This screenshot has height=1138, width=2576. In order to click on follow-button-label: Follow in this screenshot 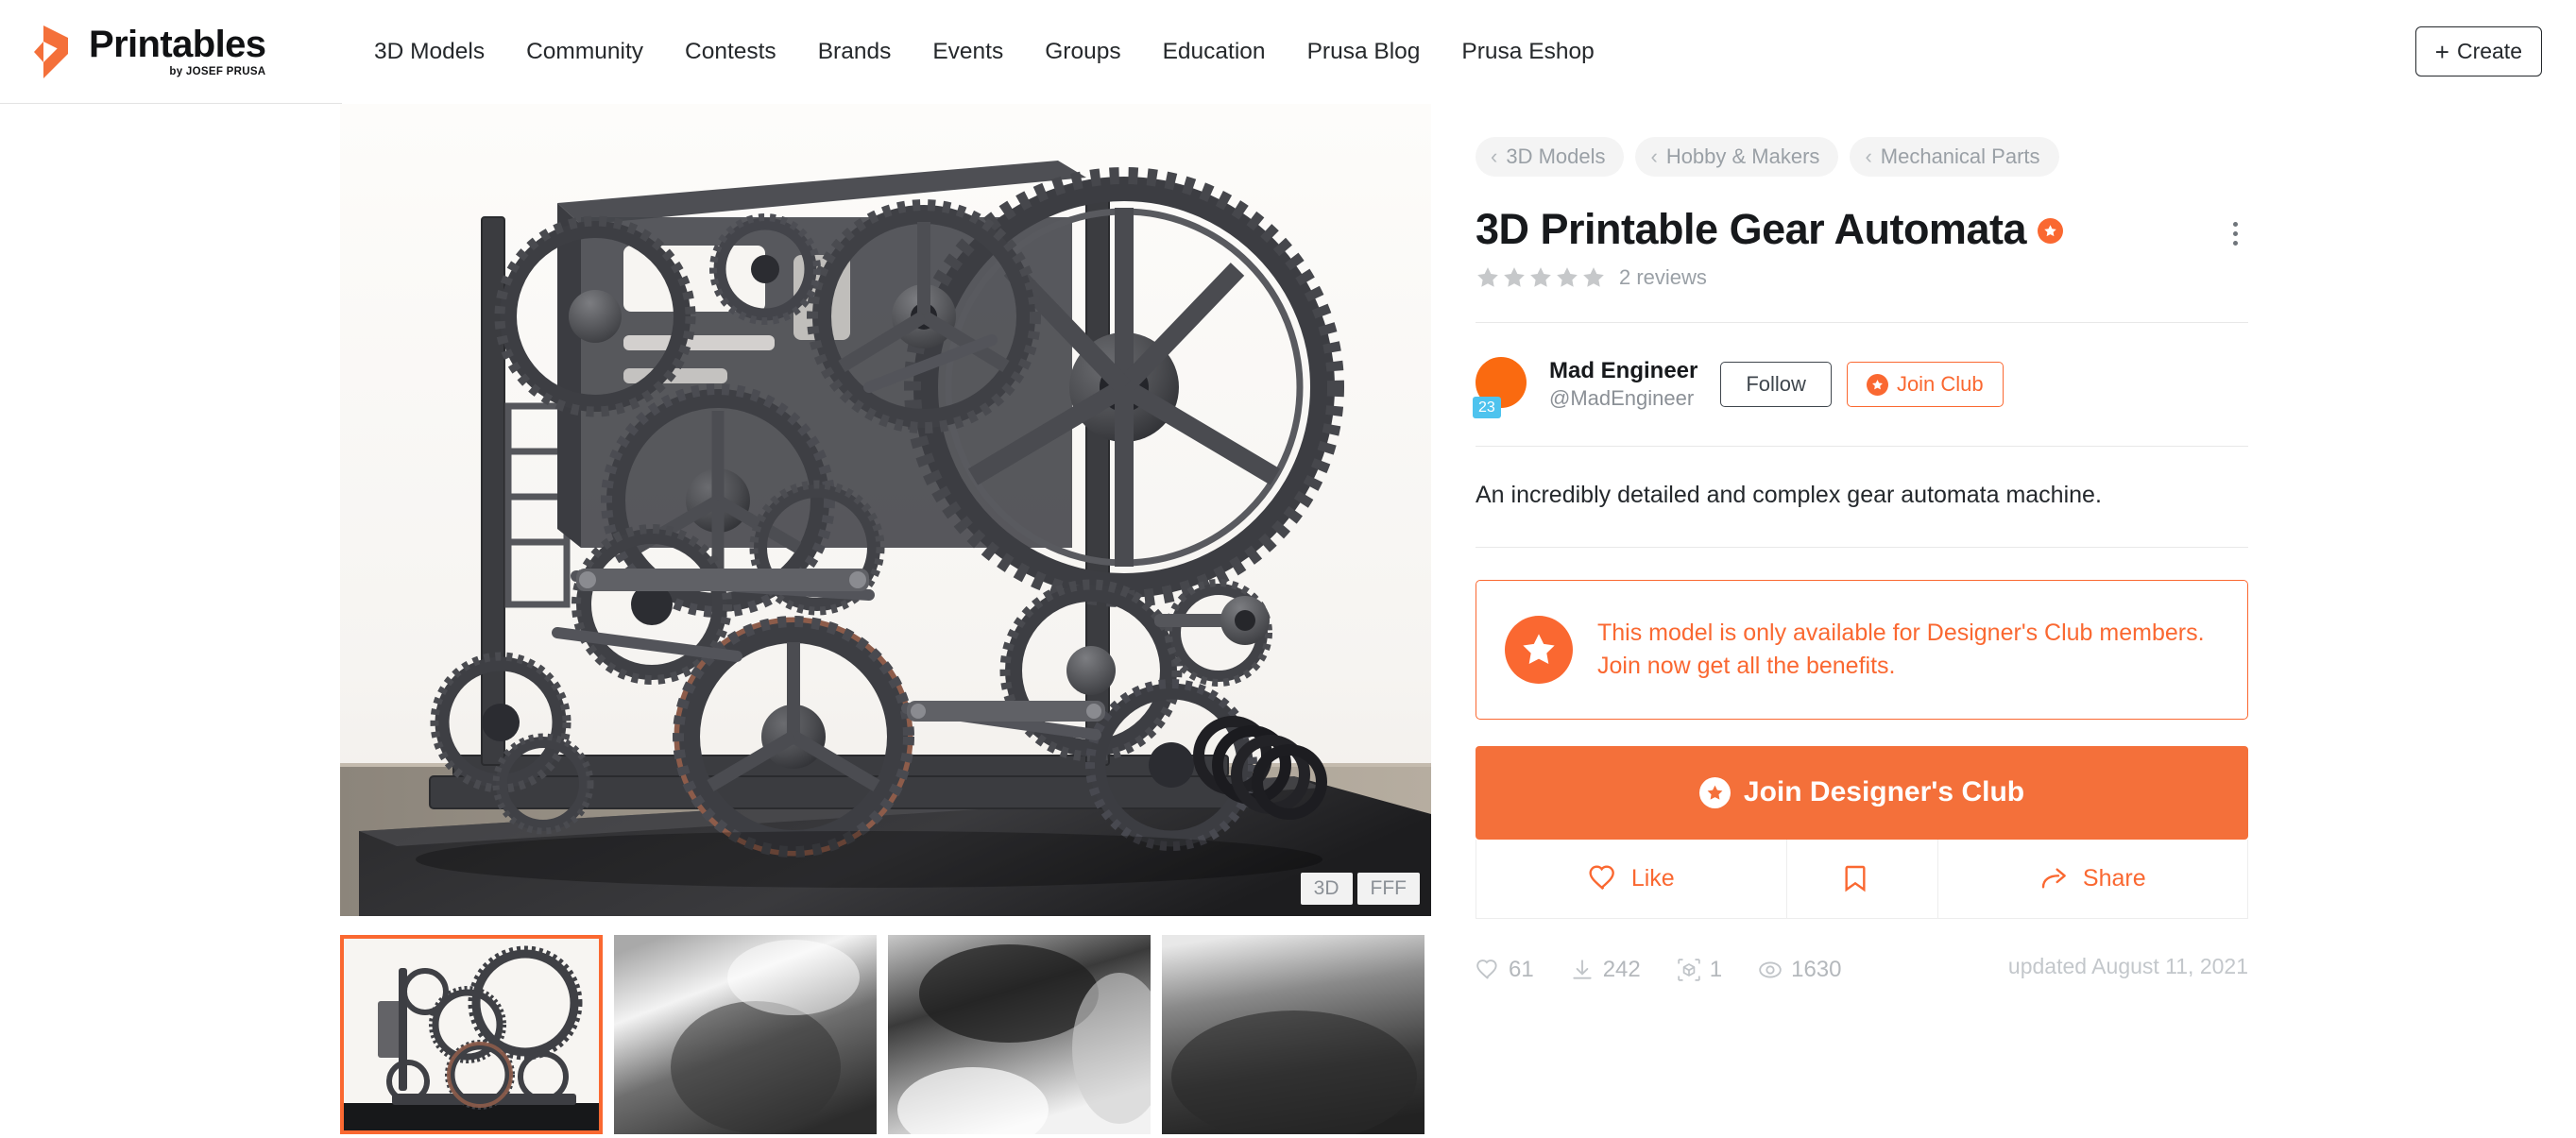, I will do `click(1776, 384)`.